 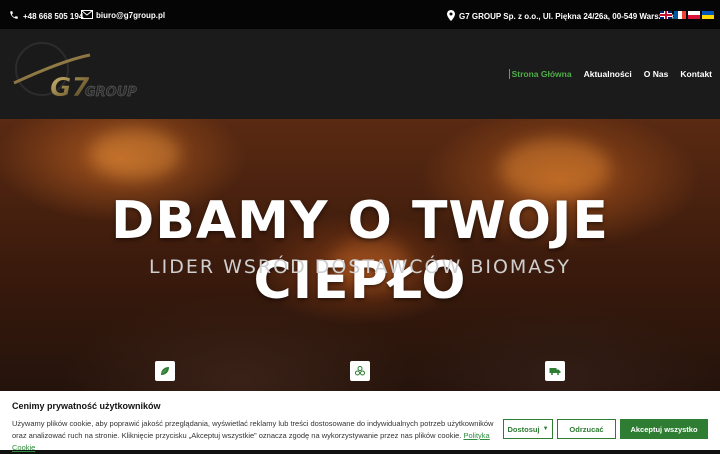 I want to click on main-nav: Strona Główna Aktualności O Nas Kontakt, so click(x=610, y=74).